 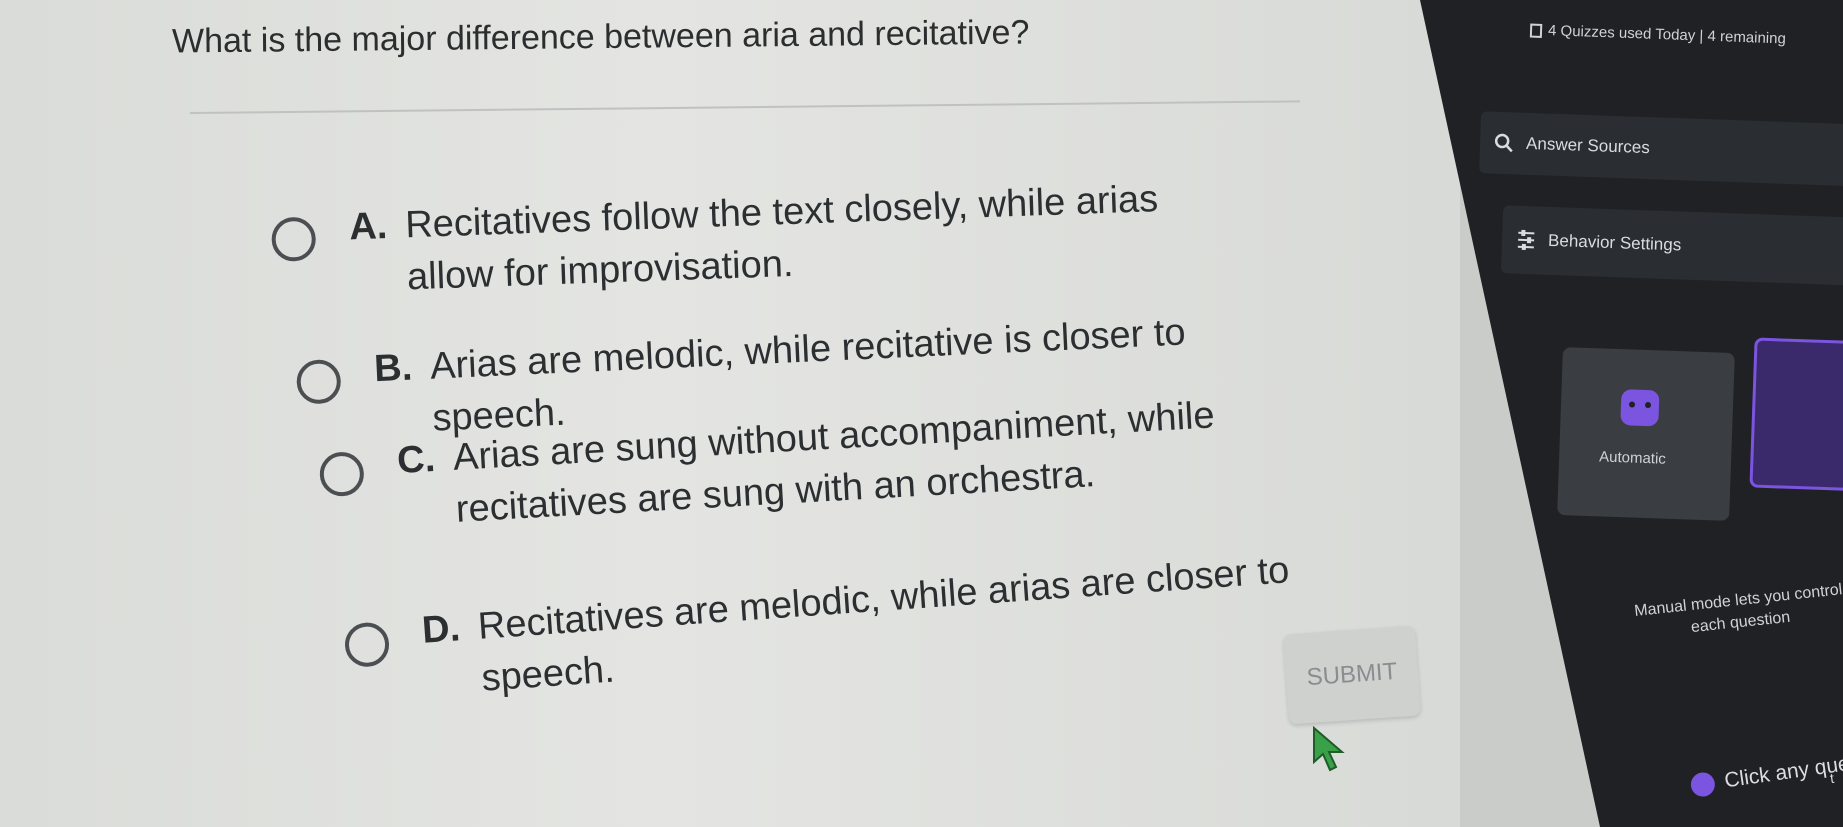 What do you see at coordinates (1536, 30) in the screenshot?
I see `list-icon` at bounding box center [1536, 30].